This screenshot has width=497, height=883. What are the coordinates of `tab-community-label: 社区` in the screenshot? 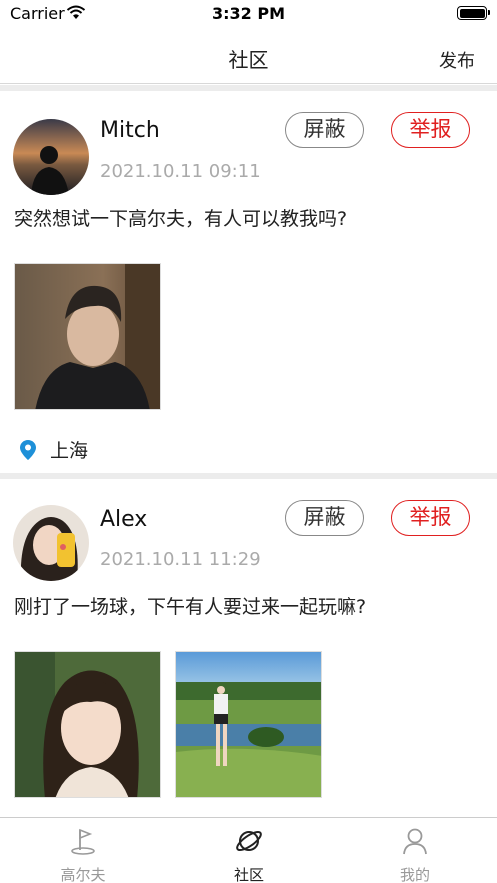 It's located at (248, 874).